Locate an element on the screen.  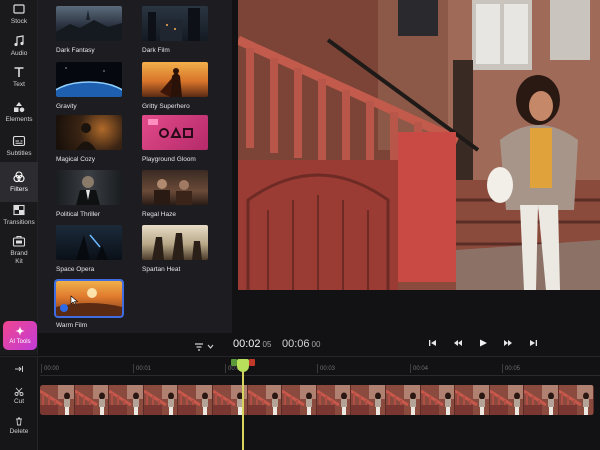
filter-name: Magical Cozy is located at coordinates (76, 159).